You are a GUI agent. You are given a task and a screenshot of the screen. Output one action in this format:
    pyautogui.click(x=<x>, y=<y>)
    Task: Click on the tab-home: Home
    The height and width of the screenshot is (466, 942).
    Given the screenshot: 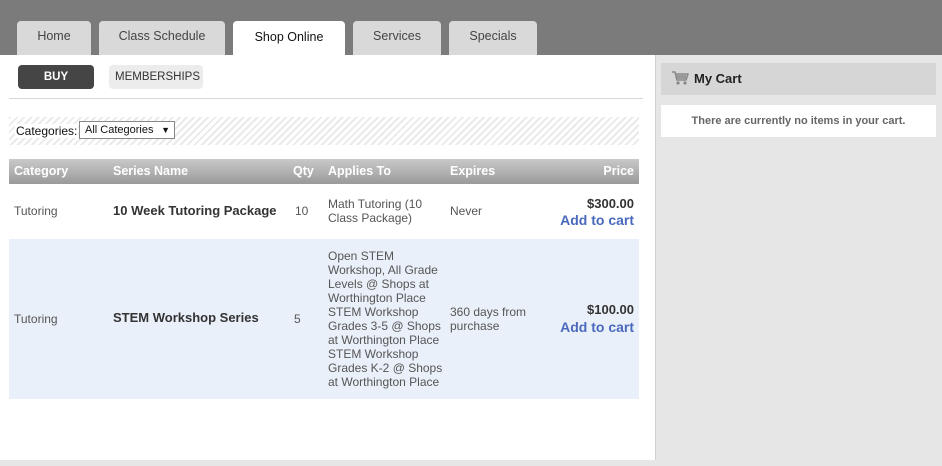 What is the action you would take?
    pyautogui.click(x=54, y=38)
    